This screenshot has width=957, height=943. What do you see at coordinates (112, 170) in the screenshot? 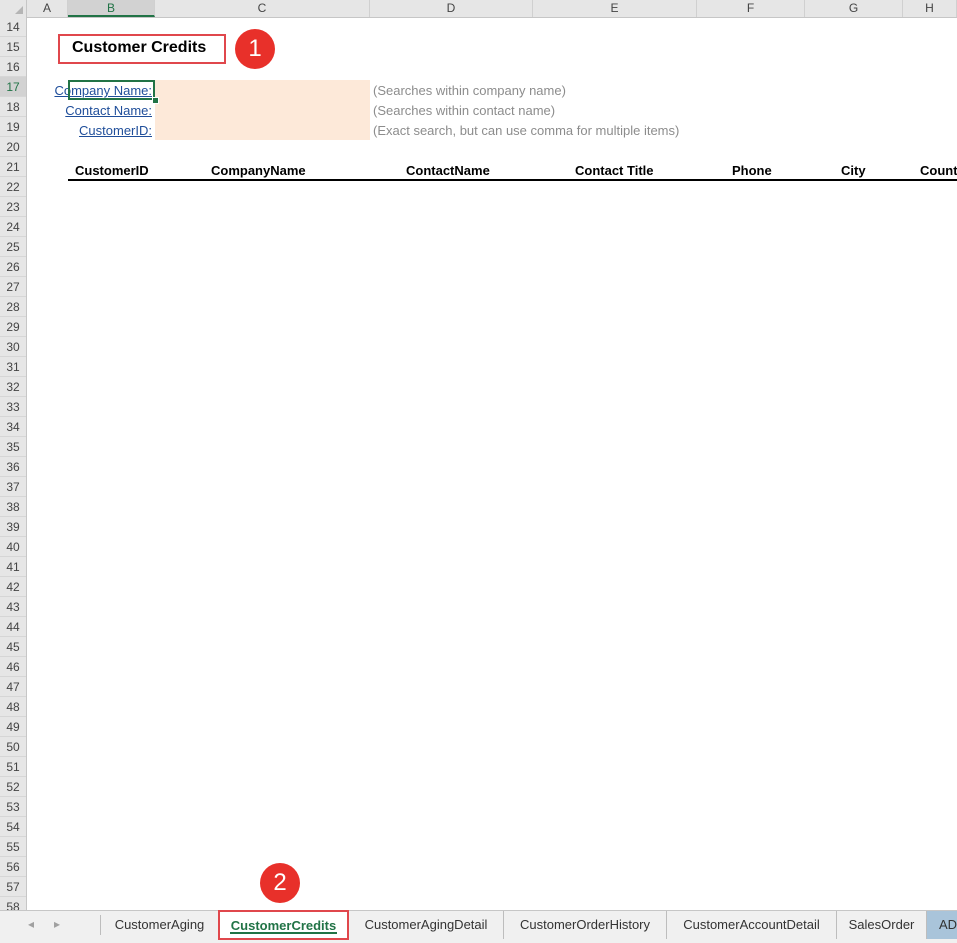
I see `table-header-customerid: CustomerID` at bounding box center [112, 170].